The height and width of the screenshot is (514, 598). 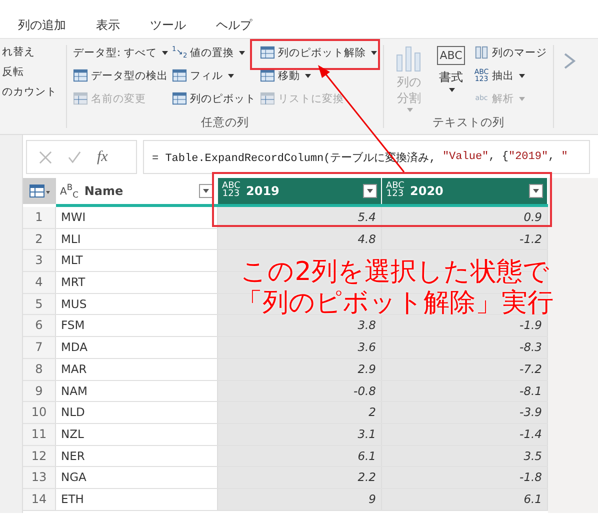 What do you see at coordinates (39, 434) in the screenshot?
I see `row-number: 11` at bounding box center [39, 434].